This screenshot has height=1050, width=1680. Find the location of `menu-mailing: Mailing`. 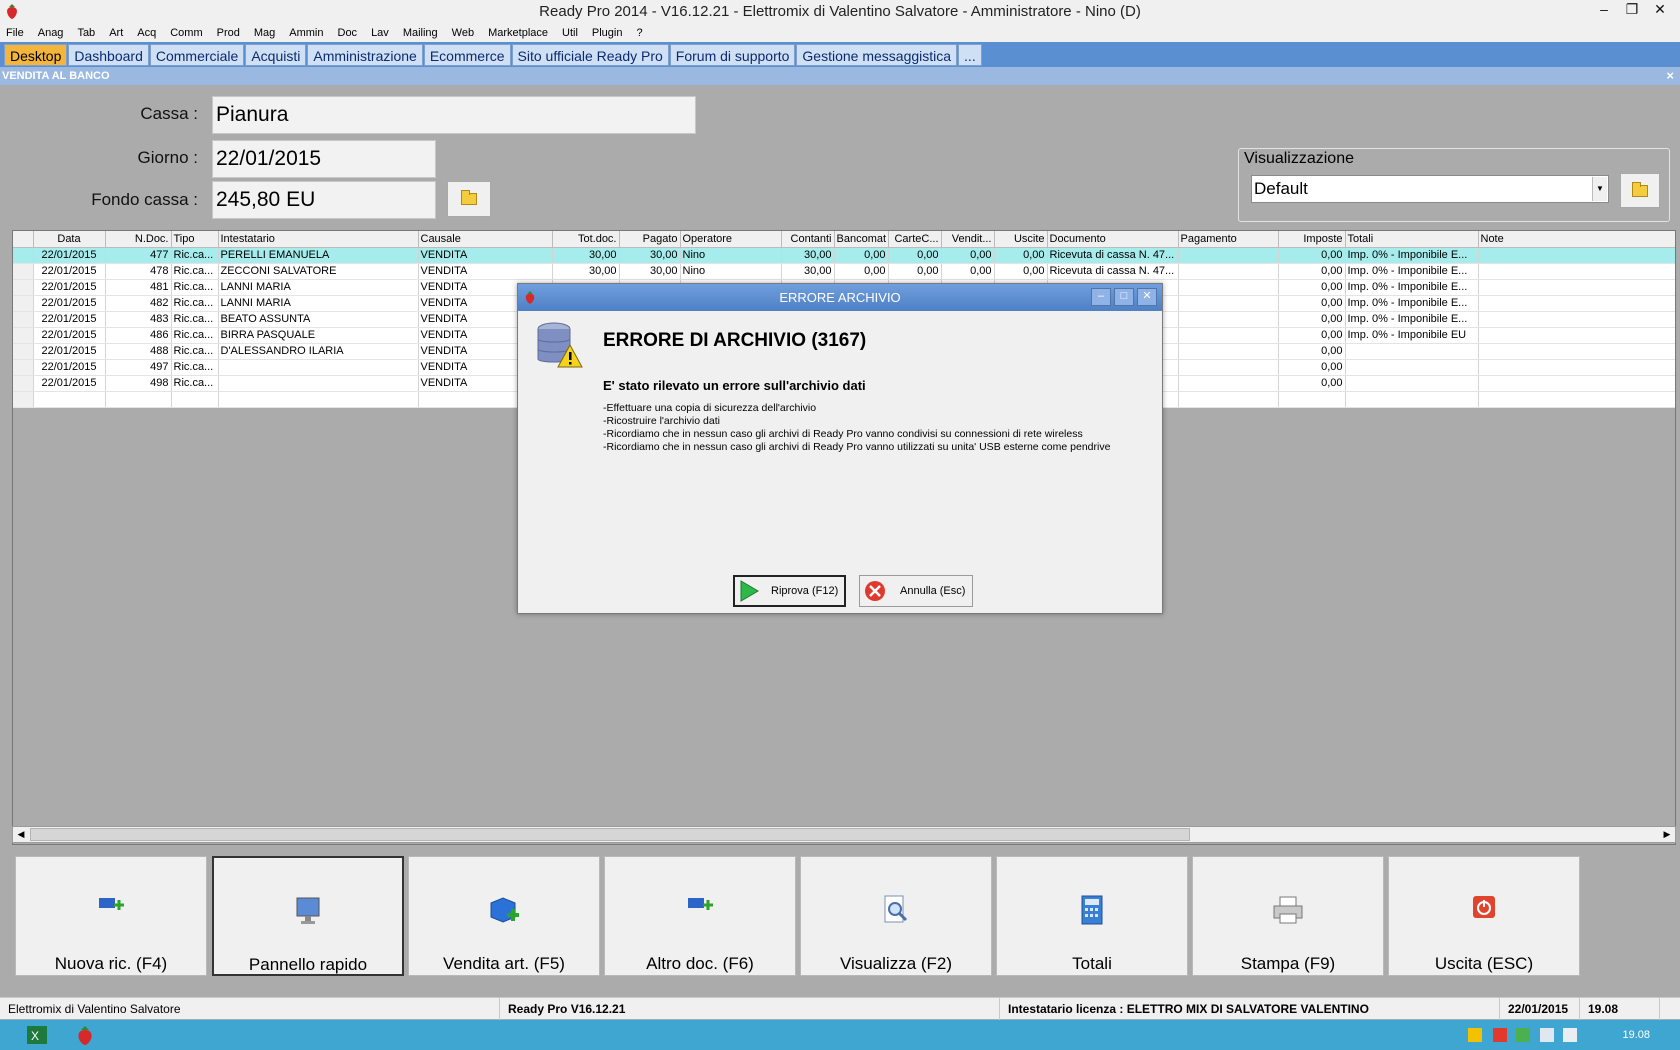

menu-mailing: Mailing is located at coordinates (420, 33).